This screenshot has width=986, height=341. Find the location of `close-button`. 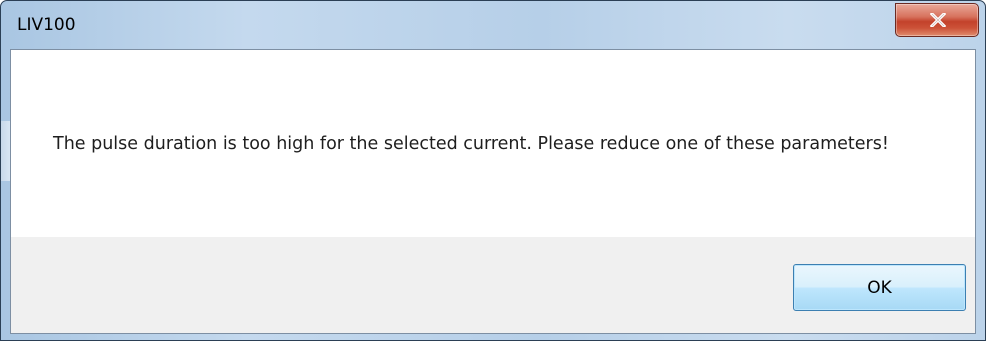

close-button is located at coordinates (937, 20).